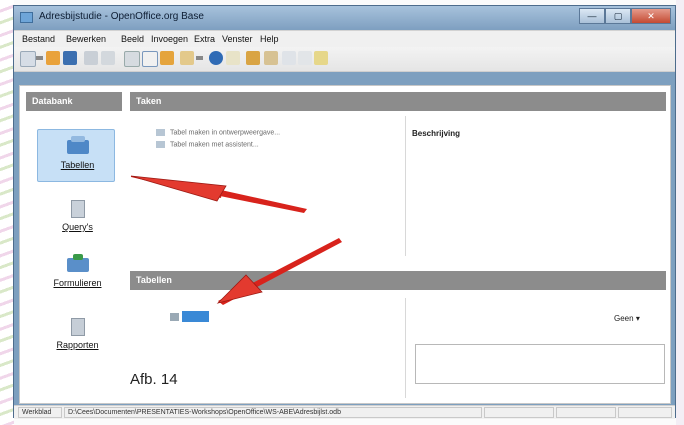 The image size is (684, 425). Describe the element at coordinates (132, 59) in the screenshot. I see `copy-icon` at that location.